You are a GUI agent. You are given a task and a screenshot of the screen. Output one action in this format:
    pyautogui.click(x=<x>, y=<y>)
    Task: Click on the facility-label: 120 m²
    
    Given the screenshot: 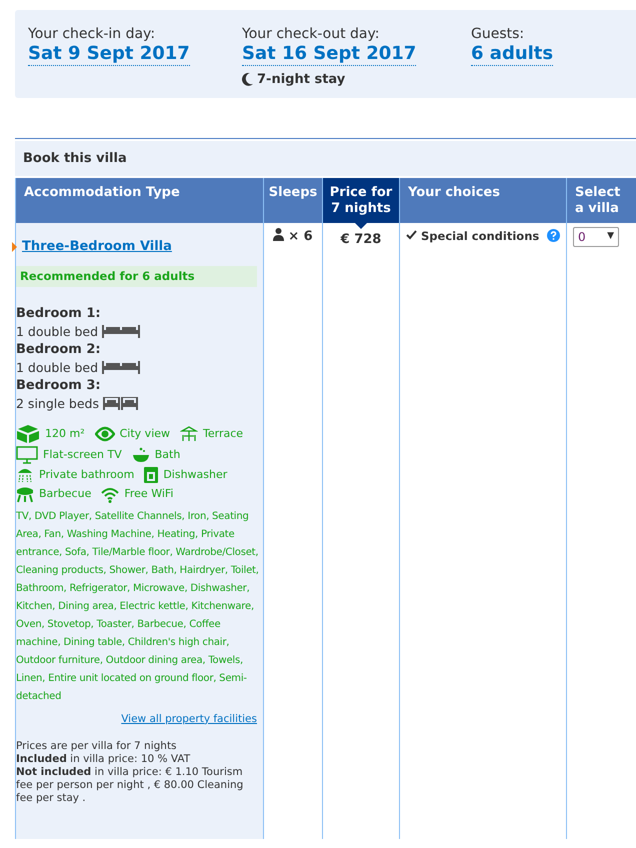 What is the action you would take?
    pyautogui.click(x=65, y=434)
    